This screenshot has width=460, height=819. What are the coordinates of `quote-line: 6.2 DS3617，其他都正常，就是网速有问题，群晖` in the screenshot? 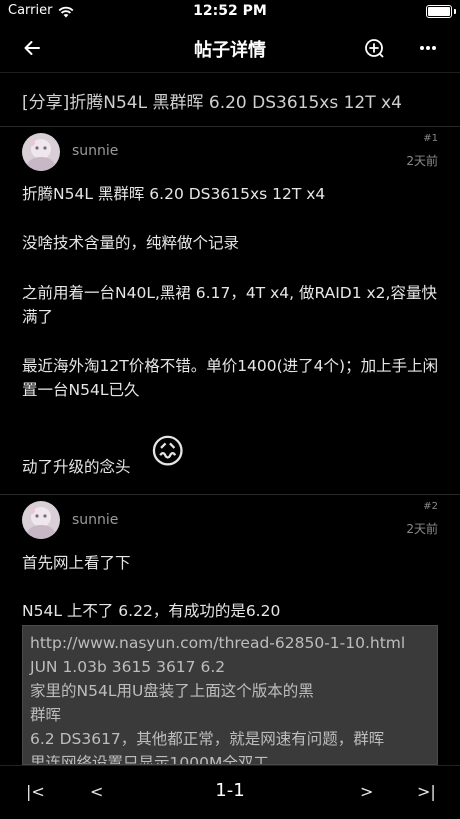 It's located at (207, 739).